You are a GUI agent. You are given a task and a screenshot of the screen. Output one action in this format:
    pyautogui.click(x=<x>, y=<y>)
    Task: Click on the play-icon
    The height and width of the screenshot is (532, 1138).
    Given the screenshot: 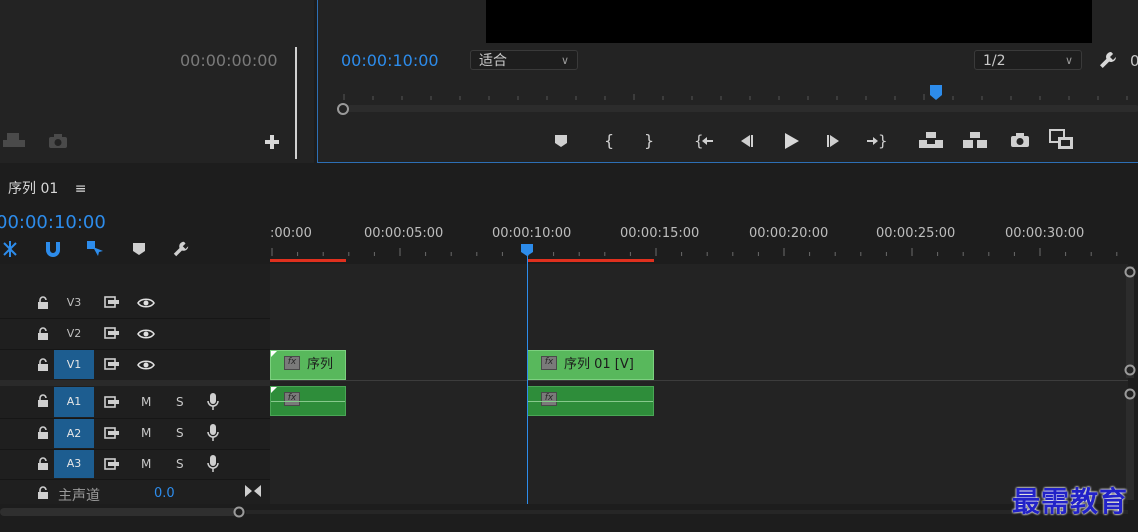 What is the action you would take?
    pyautogui.click(x=791, y=141)
    